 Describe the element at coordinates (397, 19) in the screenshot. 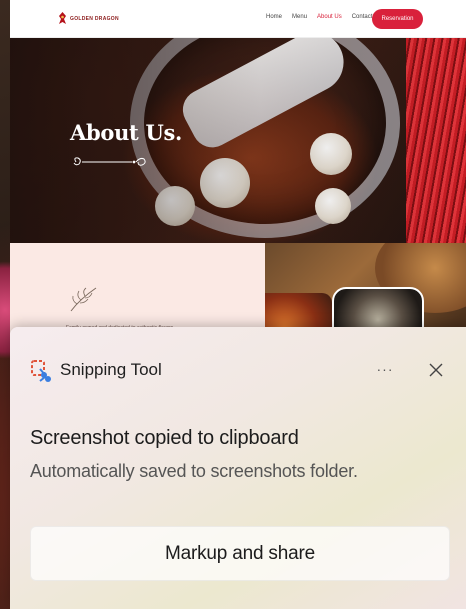

I see `reservation-button: Reservation` at that location.